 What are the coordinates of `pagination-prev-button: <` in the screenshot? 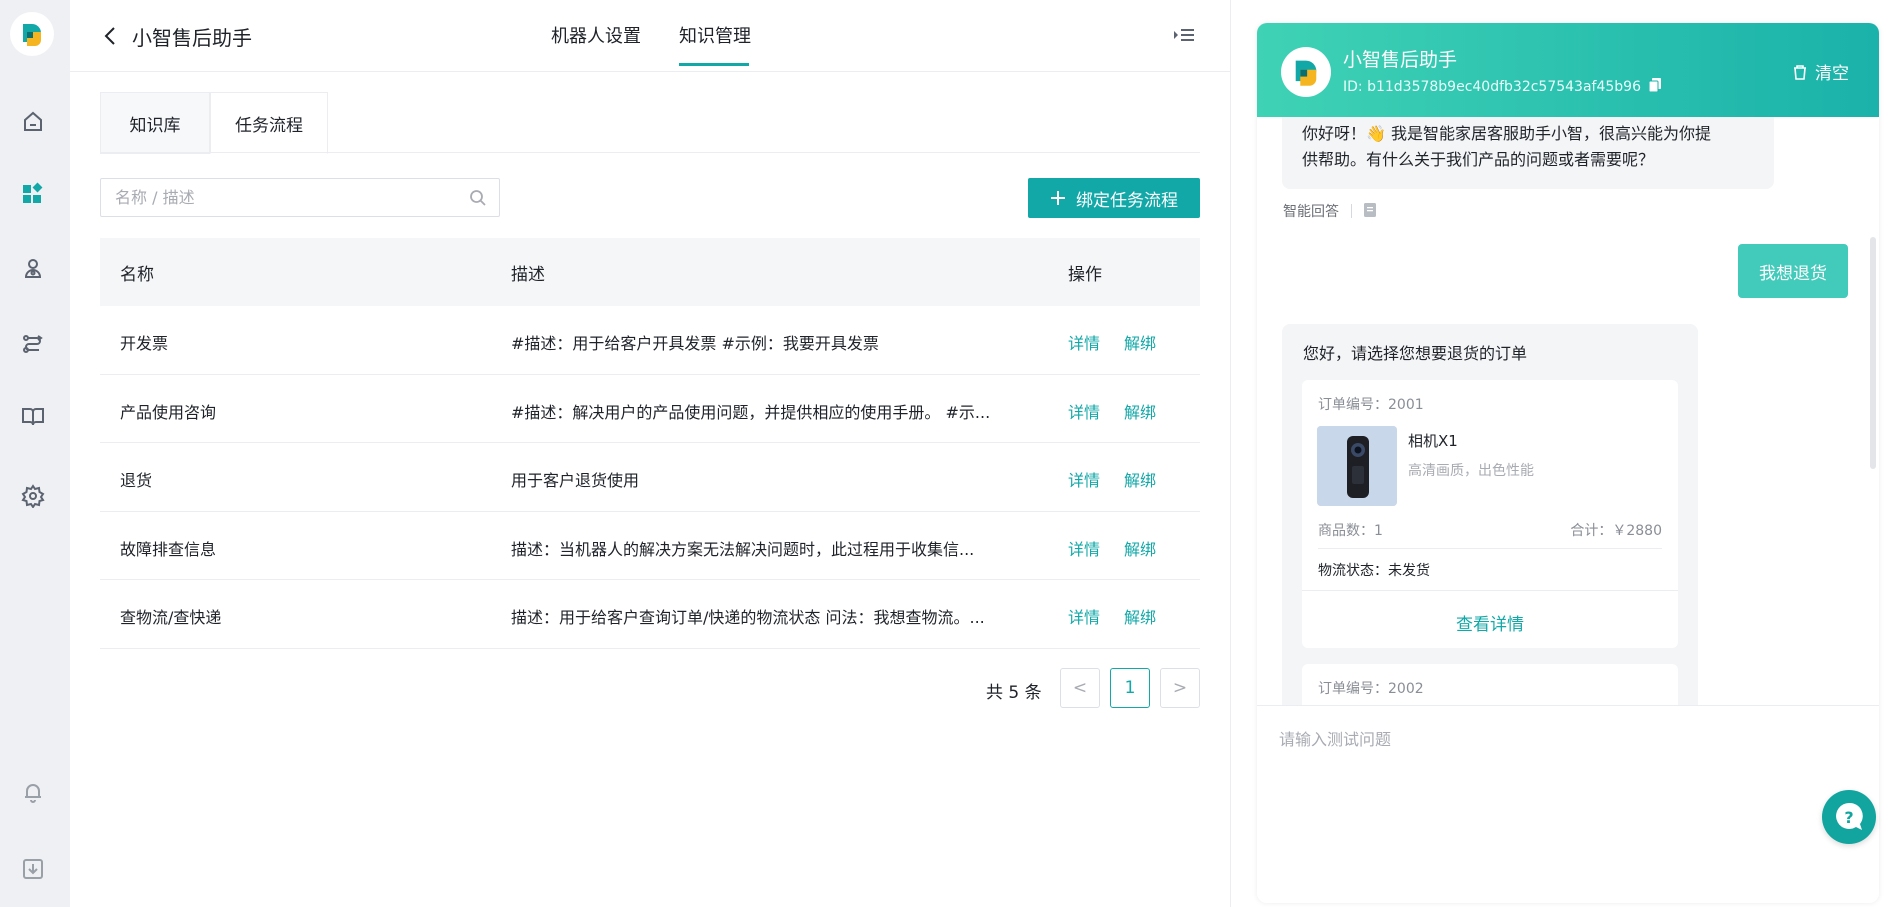 It's located at (1080, 688).